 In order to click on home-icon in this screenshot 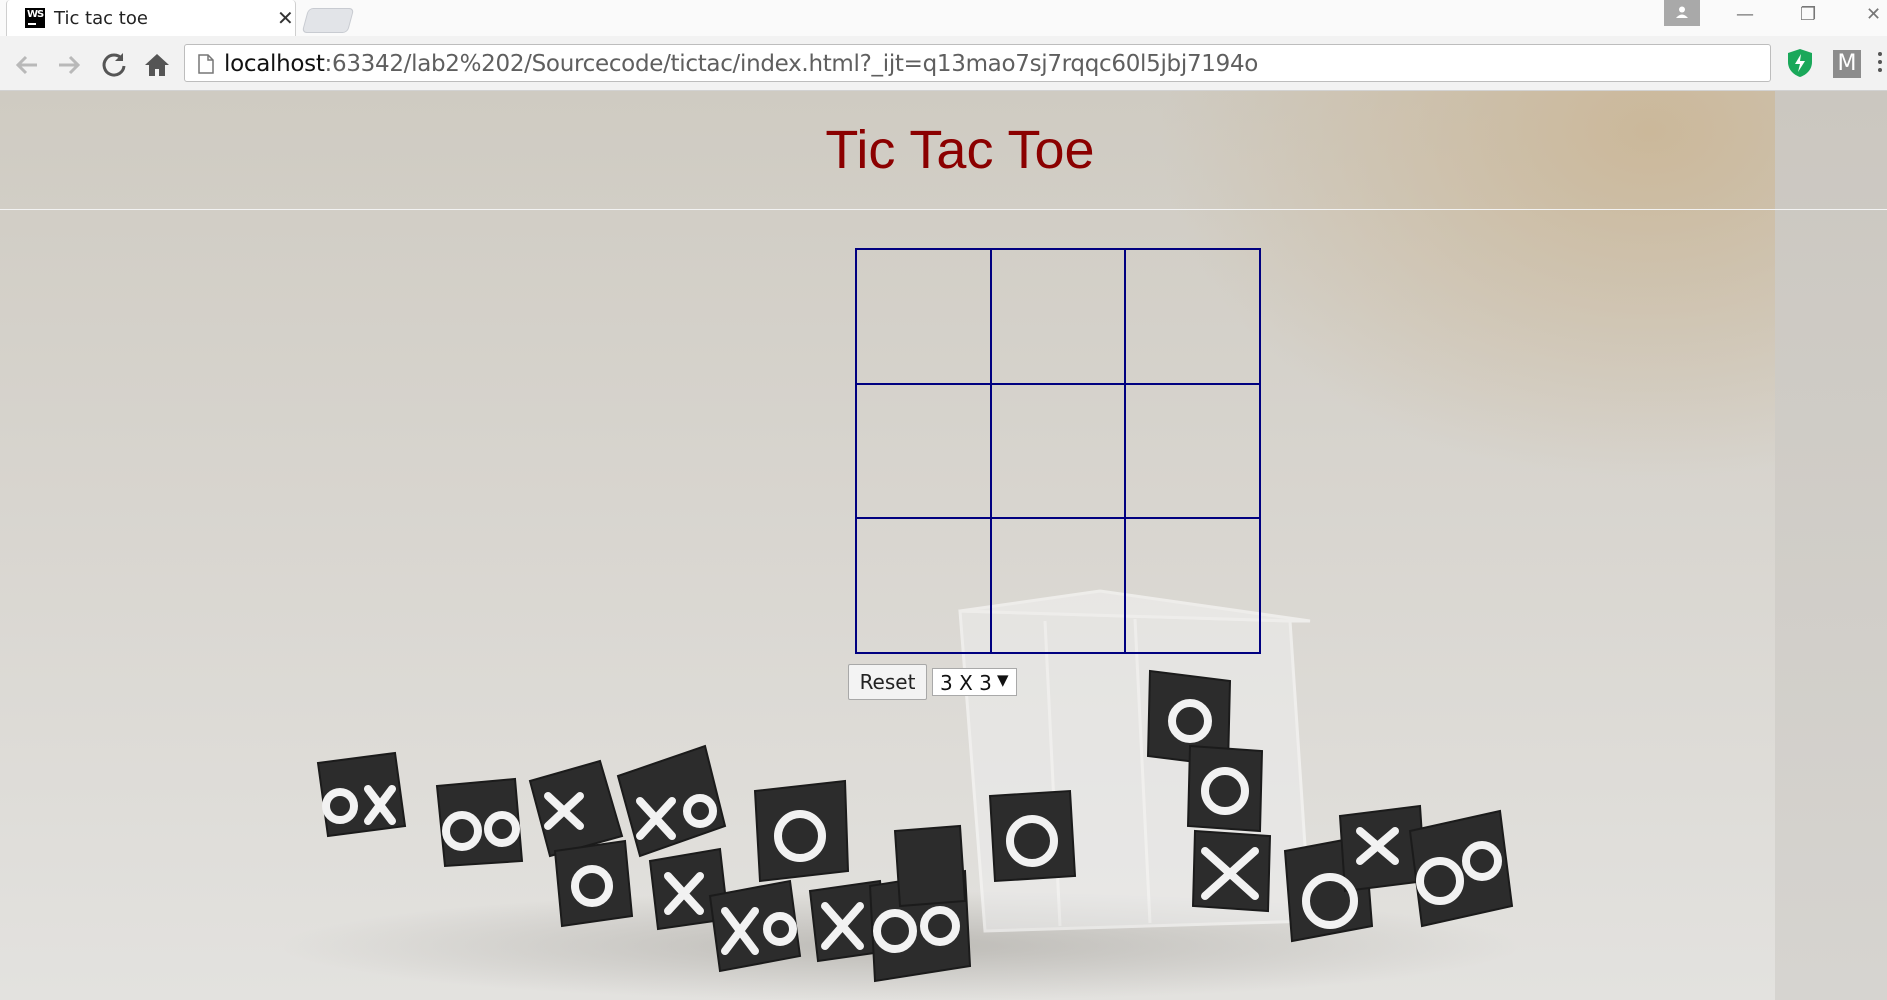, I will do `click(157, 65)`.